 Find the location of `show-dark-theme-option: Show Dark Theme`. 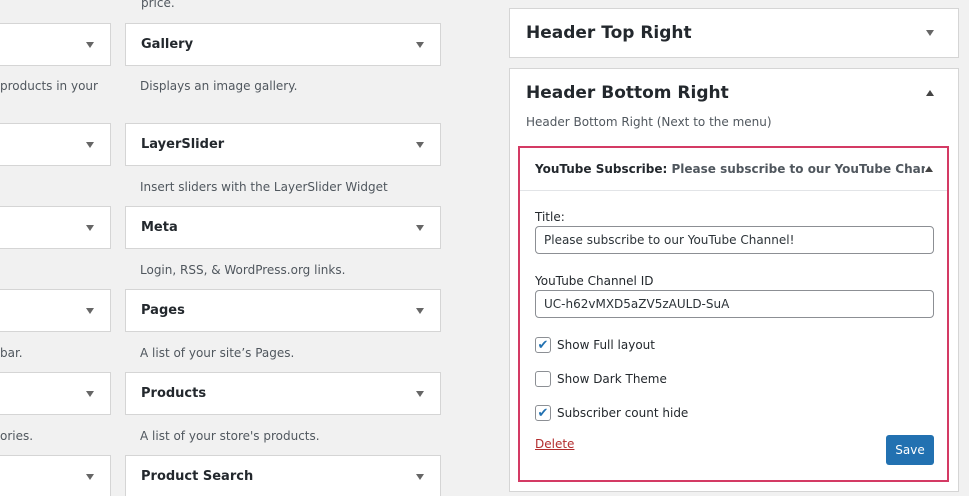

show-dark-theme-option: Show Dark Theme is located at coordinates (601, 379).